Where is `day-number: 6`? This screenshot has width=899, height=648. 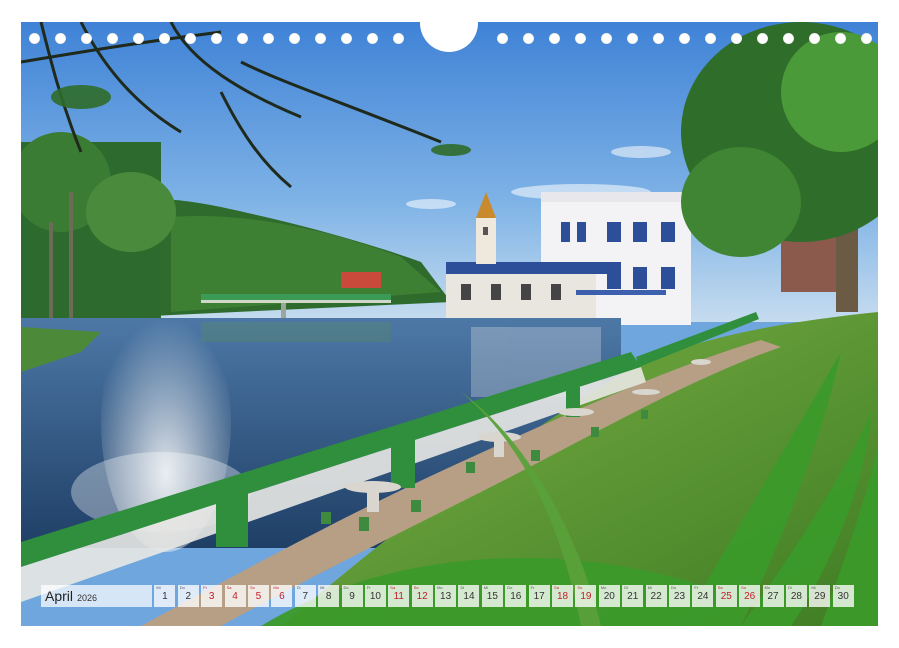
day-number: 6 is located at coordinates (282, 596).